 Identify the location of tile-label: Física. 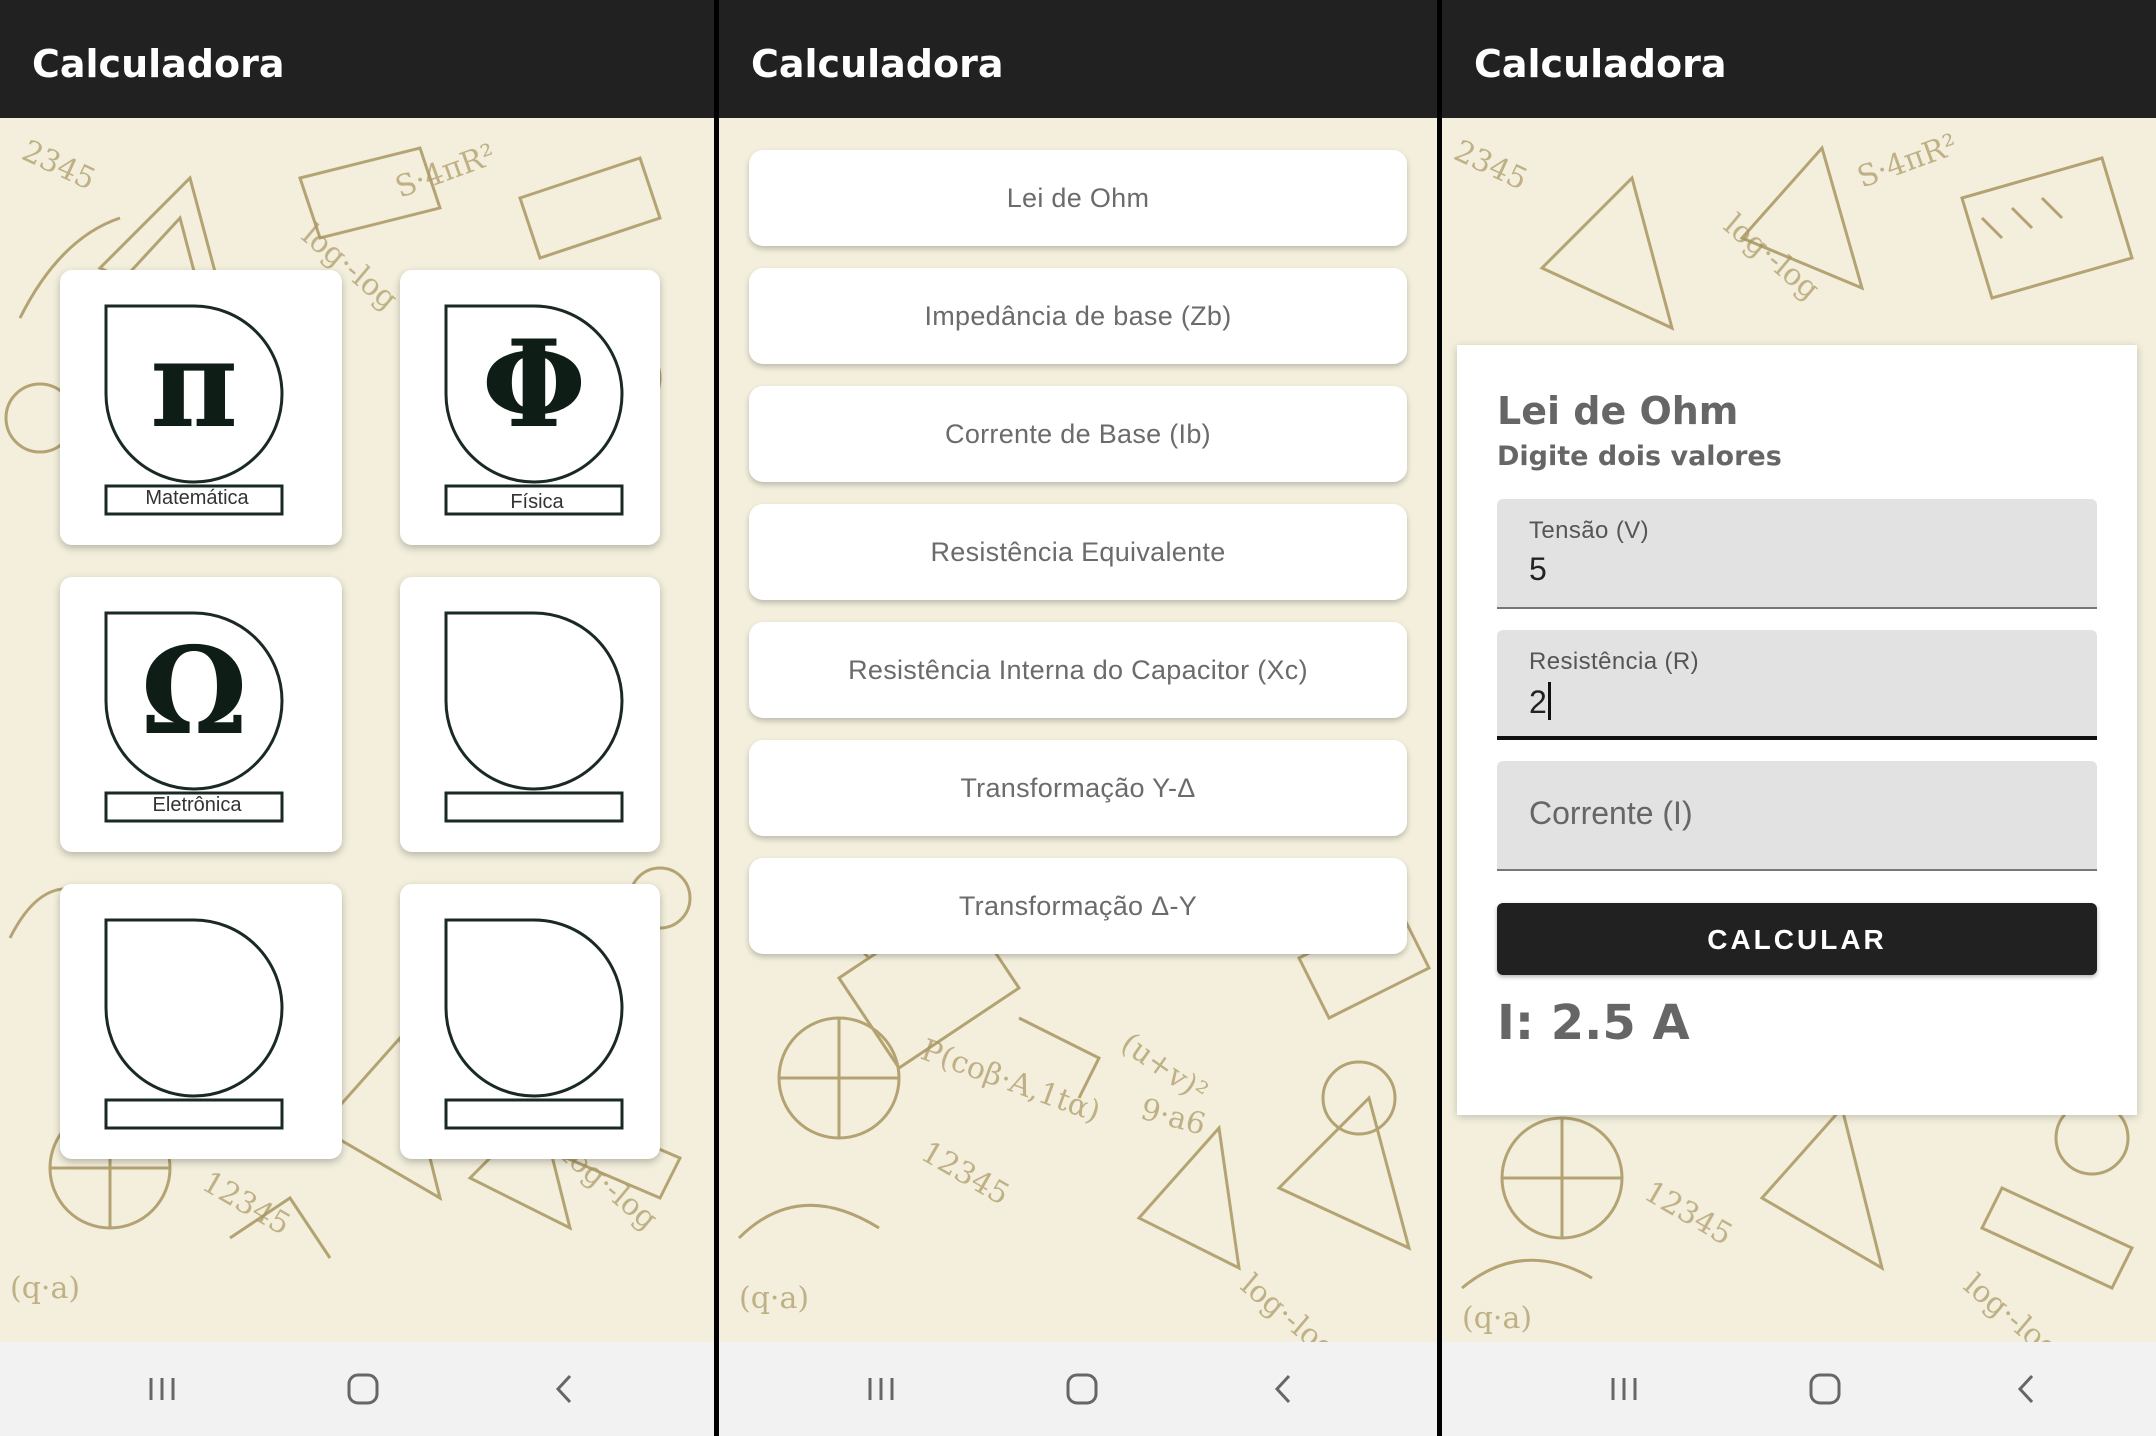
(537, 502).